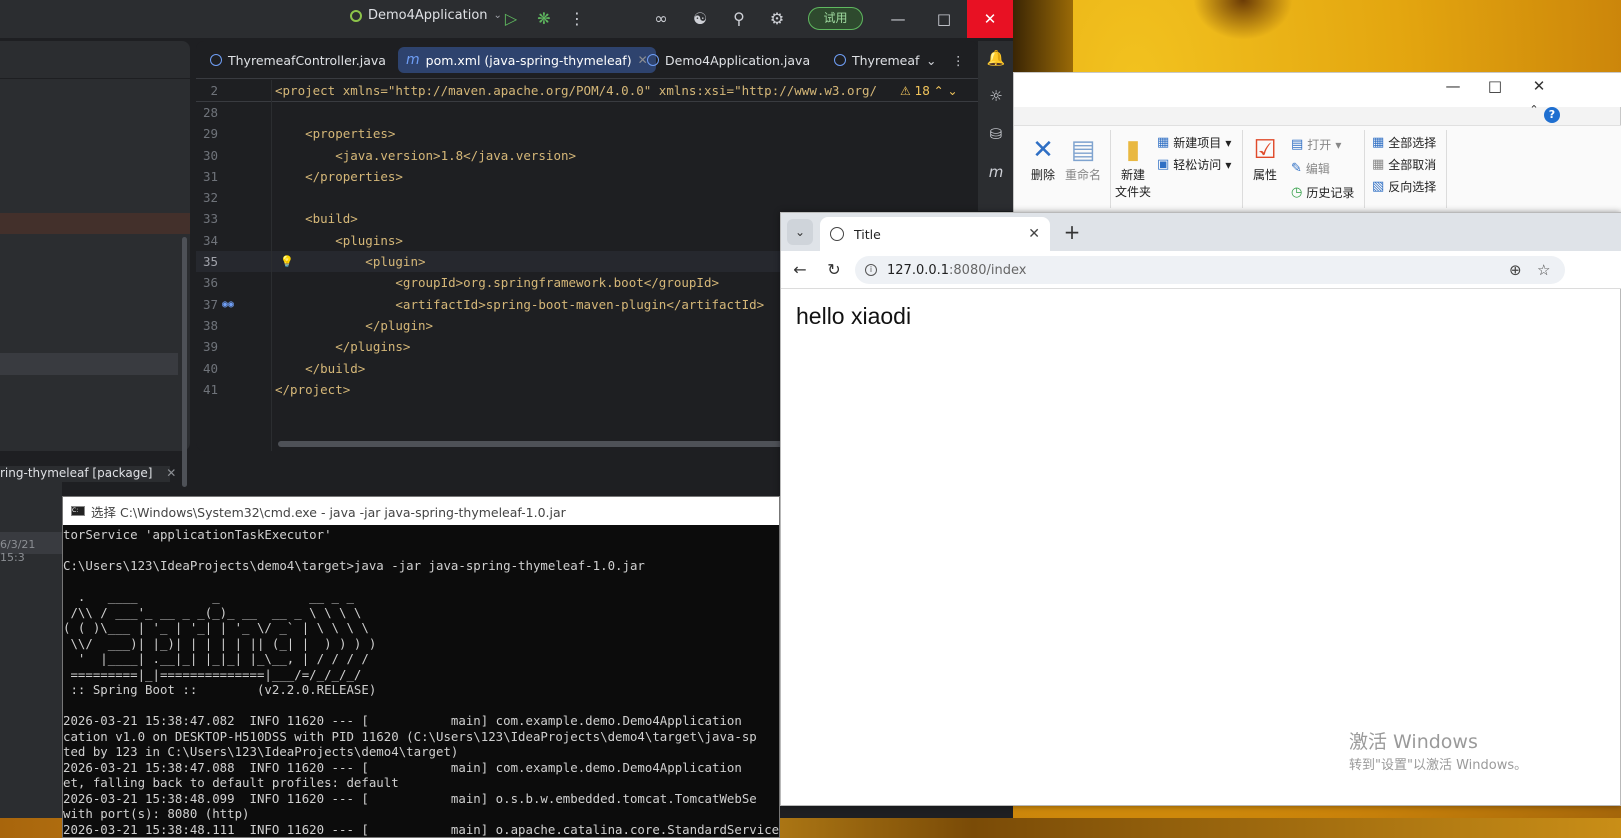  Describe the element at coordinates (1316, 144) in the screenshot. I see `open-button: ▤ 打开 ▾` at that location.